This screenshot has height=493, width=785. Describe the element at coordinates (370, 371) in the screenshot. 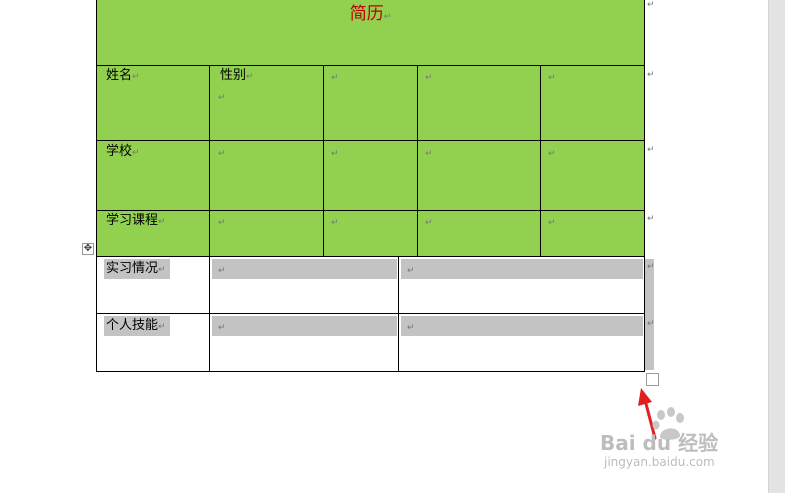

I see `table-border-bottom` at that location.